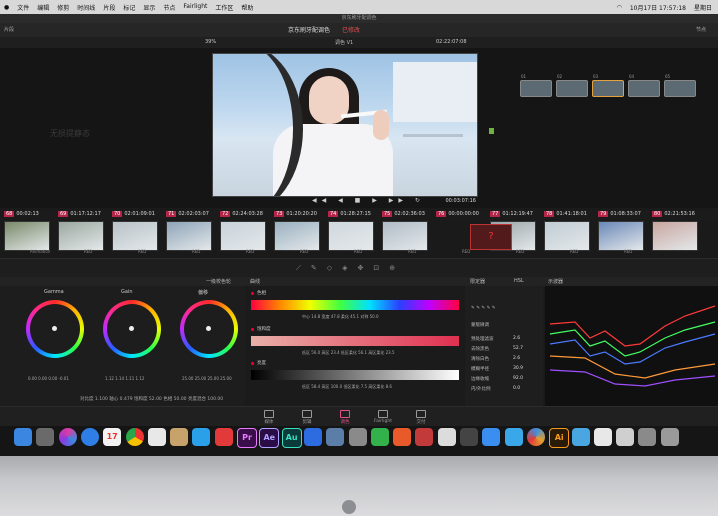 The image size is (718, 516). Describe the element at coordinates (355, 305) in the screenshot. I see `hue-bar` at that location.